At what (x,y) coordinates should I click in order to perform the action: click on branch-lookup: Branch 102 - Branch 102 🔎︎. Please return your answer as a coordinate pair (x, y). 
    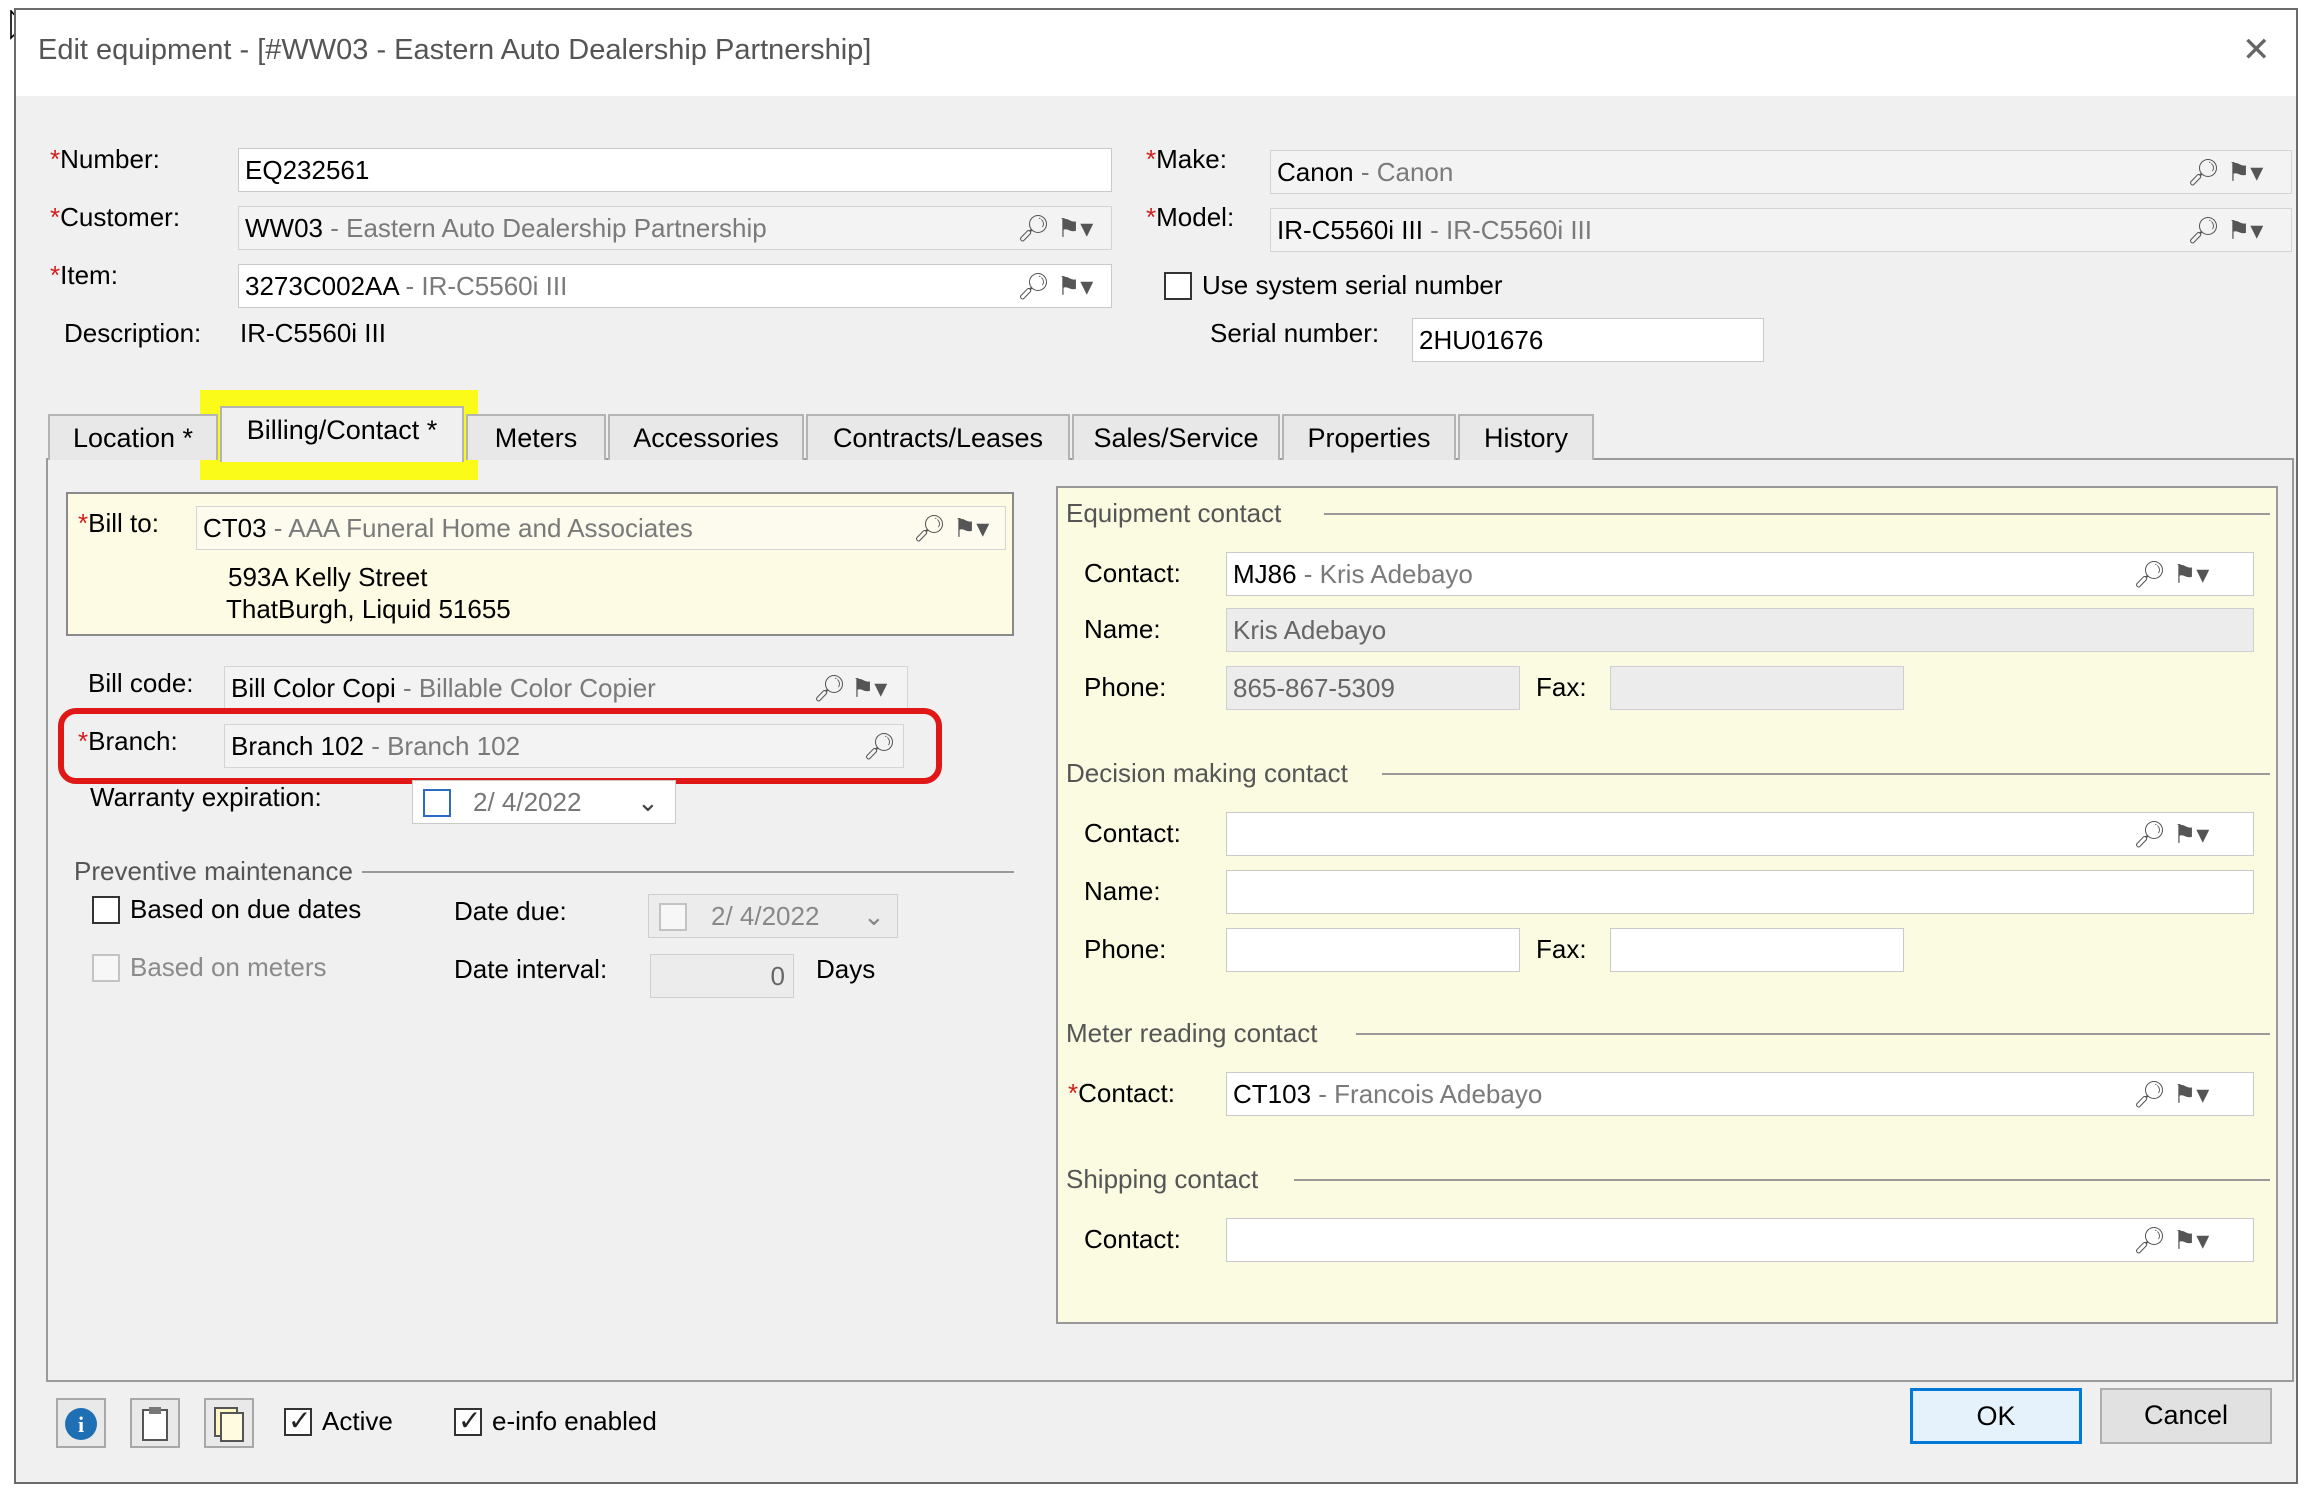
    Looking at the image, I should click on (564, 746).